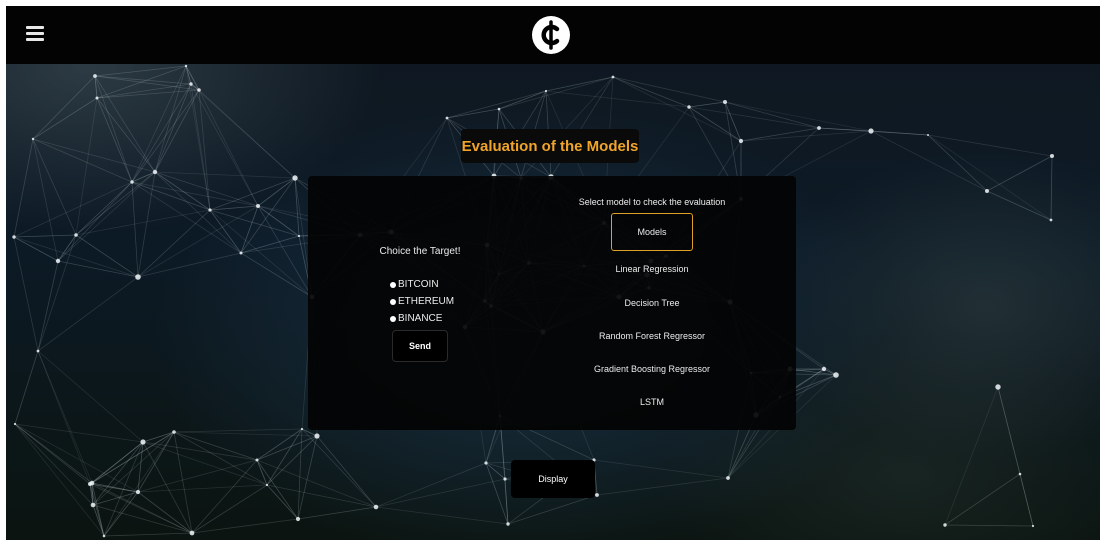  I want to click on radio-label-ethereum: ETHEREUM, so click(426, 301).